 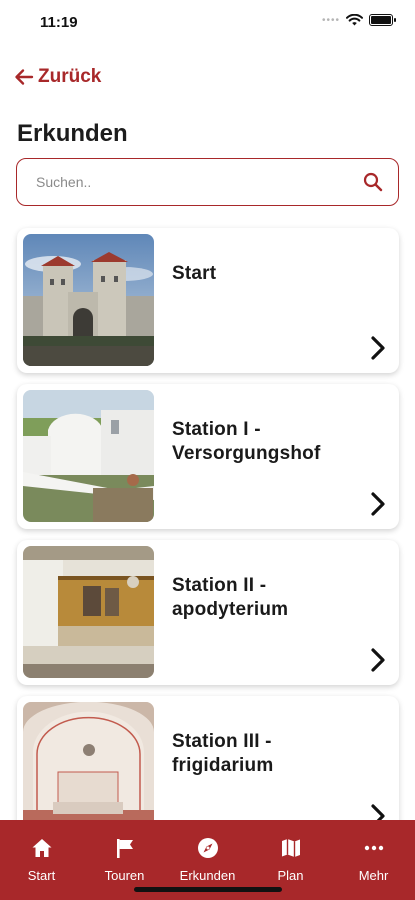 I want to click on station-image-frigidarium, so click(x=88, y=768).